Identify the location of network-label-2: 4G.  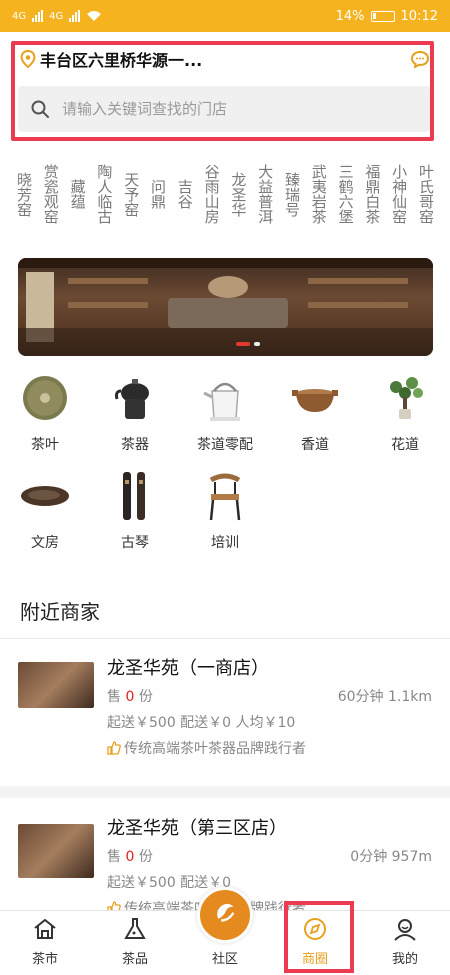
(56, 16).